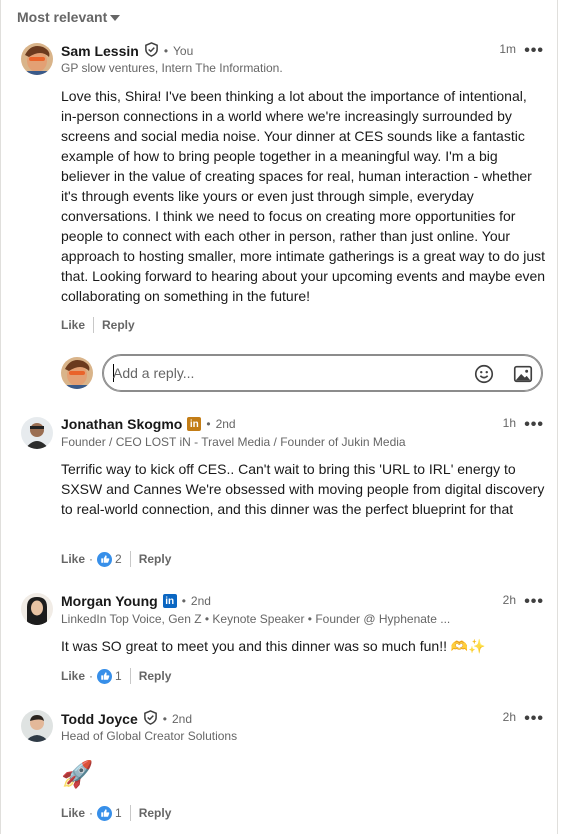  Describe the element at coordinates (77, 373) in the screenshot. I see `current-user-avatar` at that location.